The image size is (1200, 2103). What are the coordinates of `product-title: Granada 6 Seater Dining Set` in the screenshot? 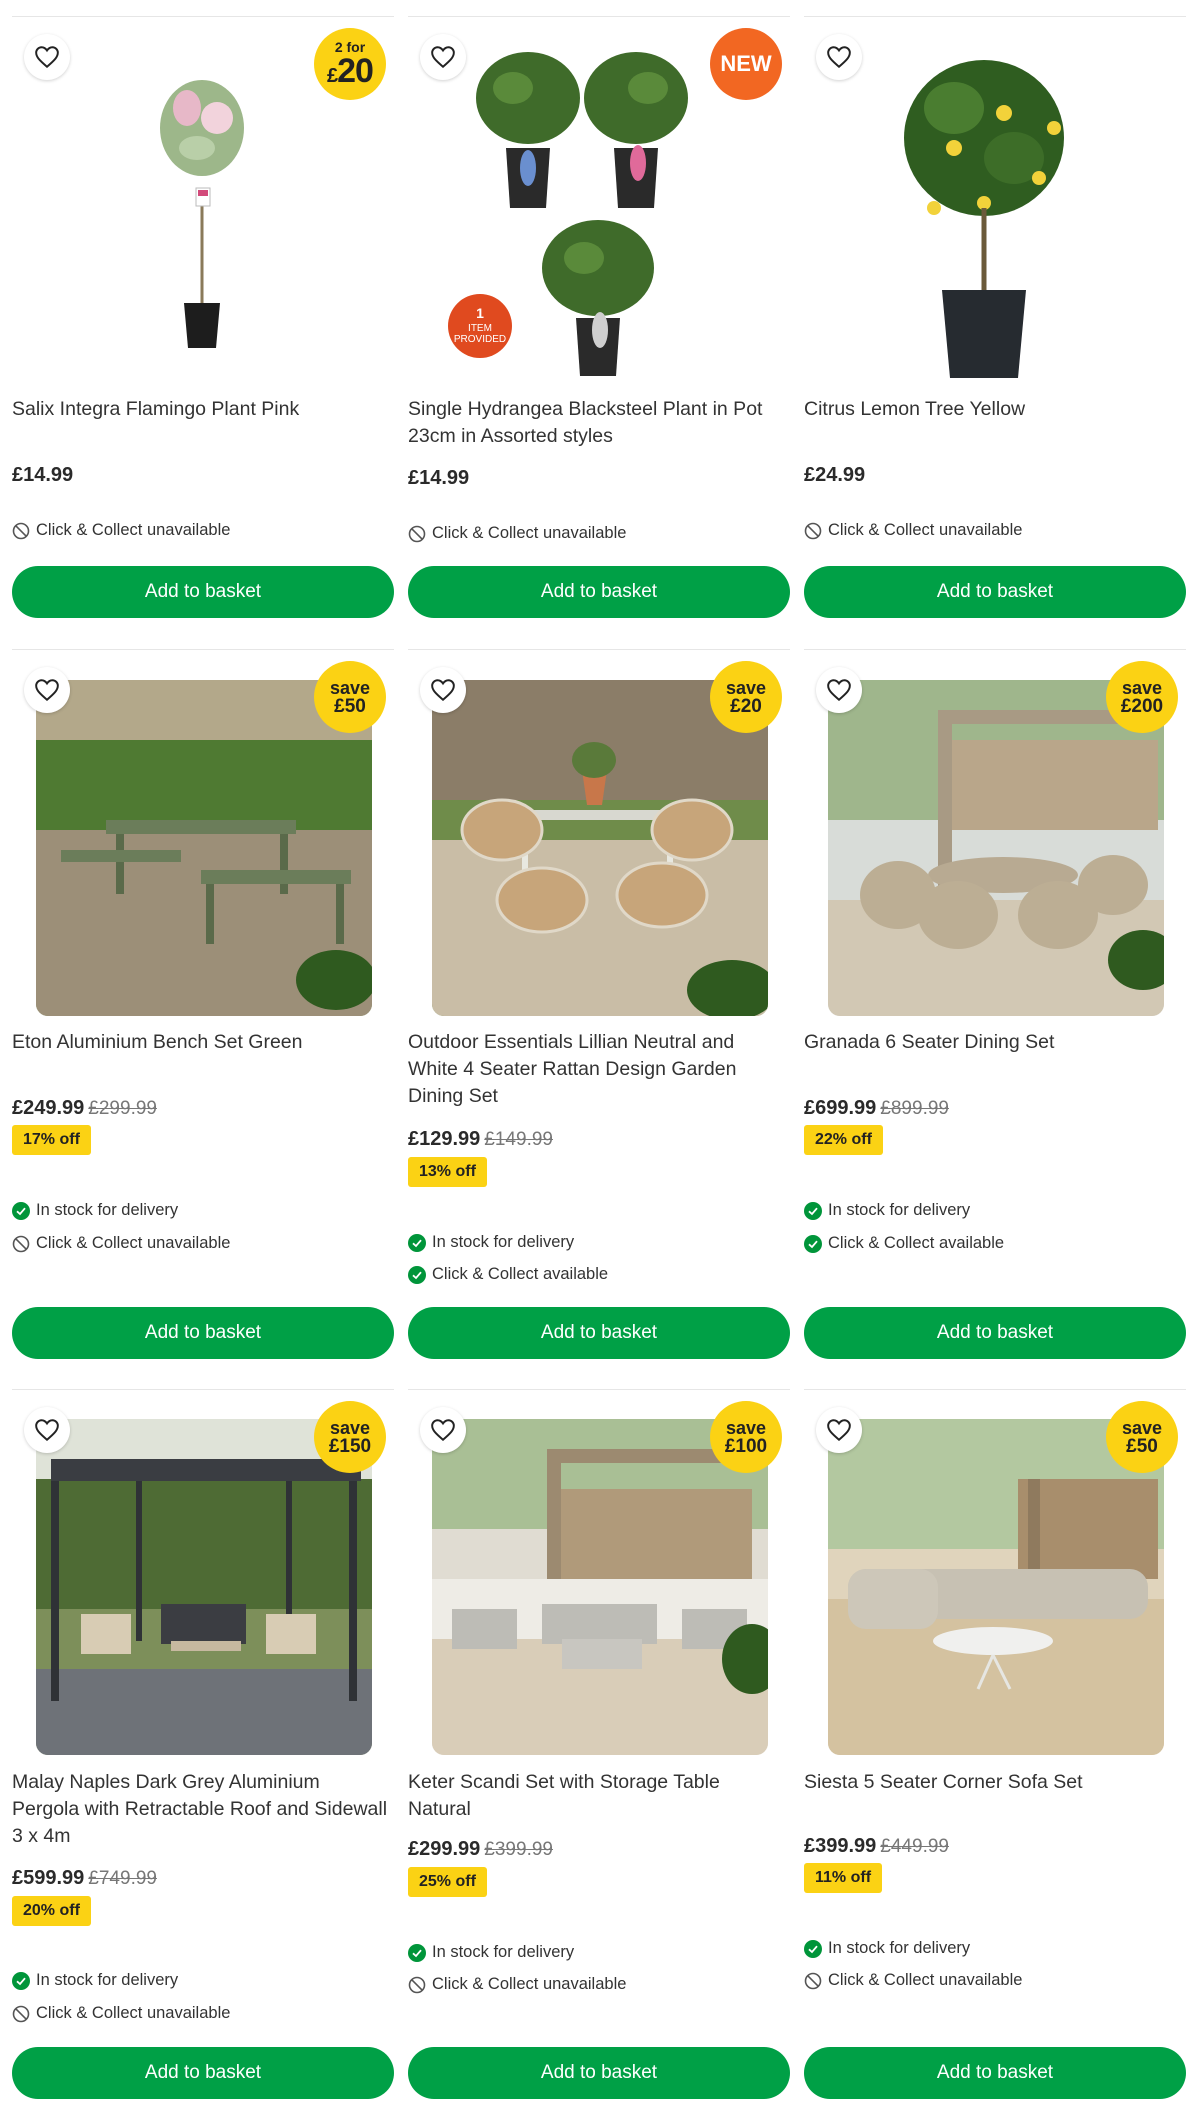 It's located at (994, 1042).